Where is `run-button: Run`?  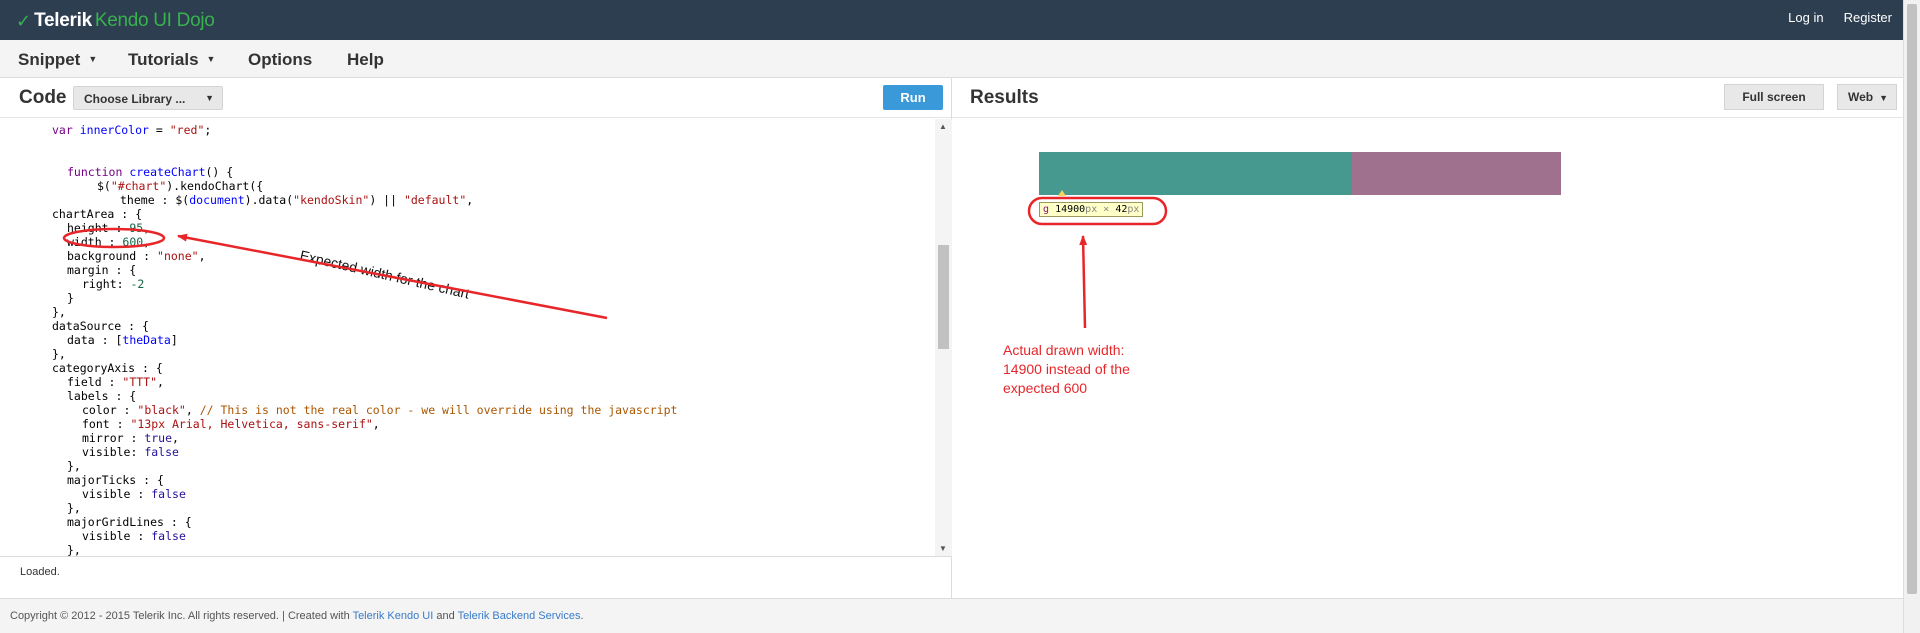
run-button: Run is located at coordinates (913, 97).